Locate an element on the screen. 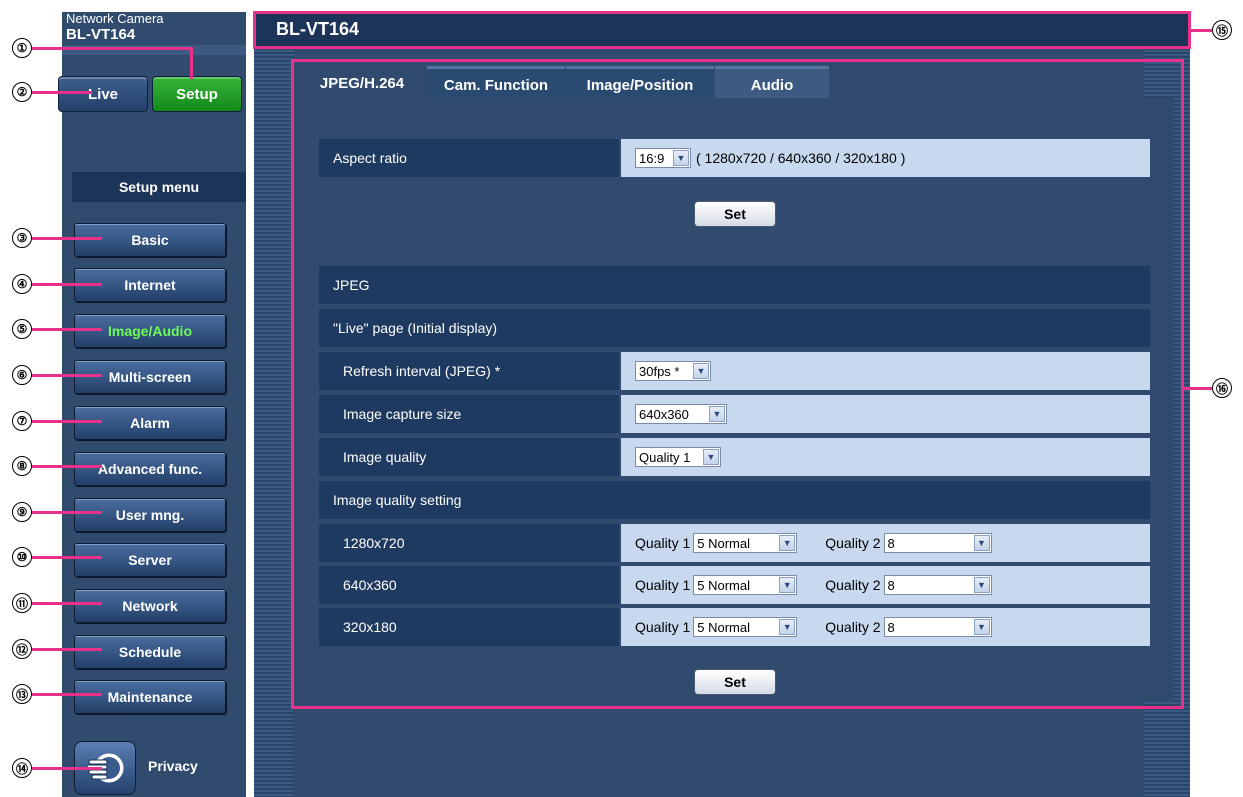  callout-12: ⑫ is located at coordinates (22, 649).